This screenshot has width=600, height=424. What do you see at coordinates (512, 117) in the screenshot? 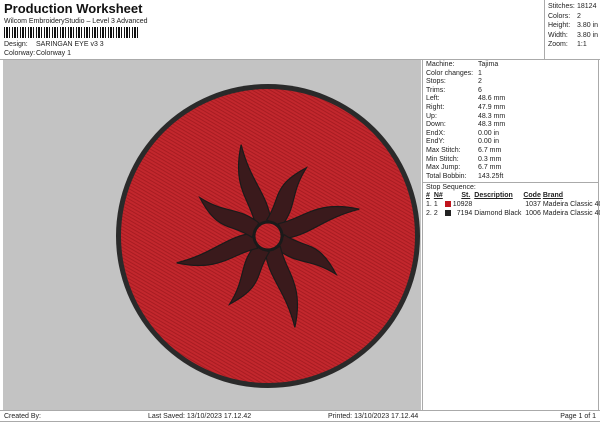
I see `info-row: Up: 48.3 mm` at bounding box center [512, 117].